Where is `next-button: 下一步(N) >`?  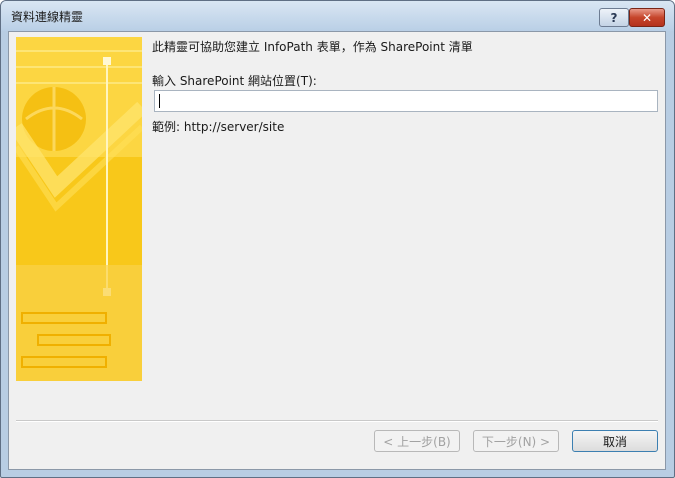 next-button: 下一步(N) > is located at coordinates (516, 441).